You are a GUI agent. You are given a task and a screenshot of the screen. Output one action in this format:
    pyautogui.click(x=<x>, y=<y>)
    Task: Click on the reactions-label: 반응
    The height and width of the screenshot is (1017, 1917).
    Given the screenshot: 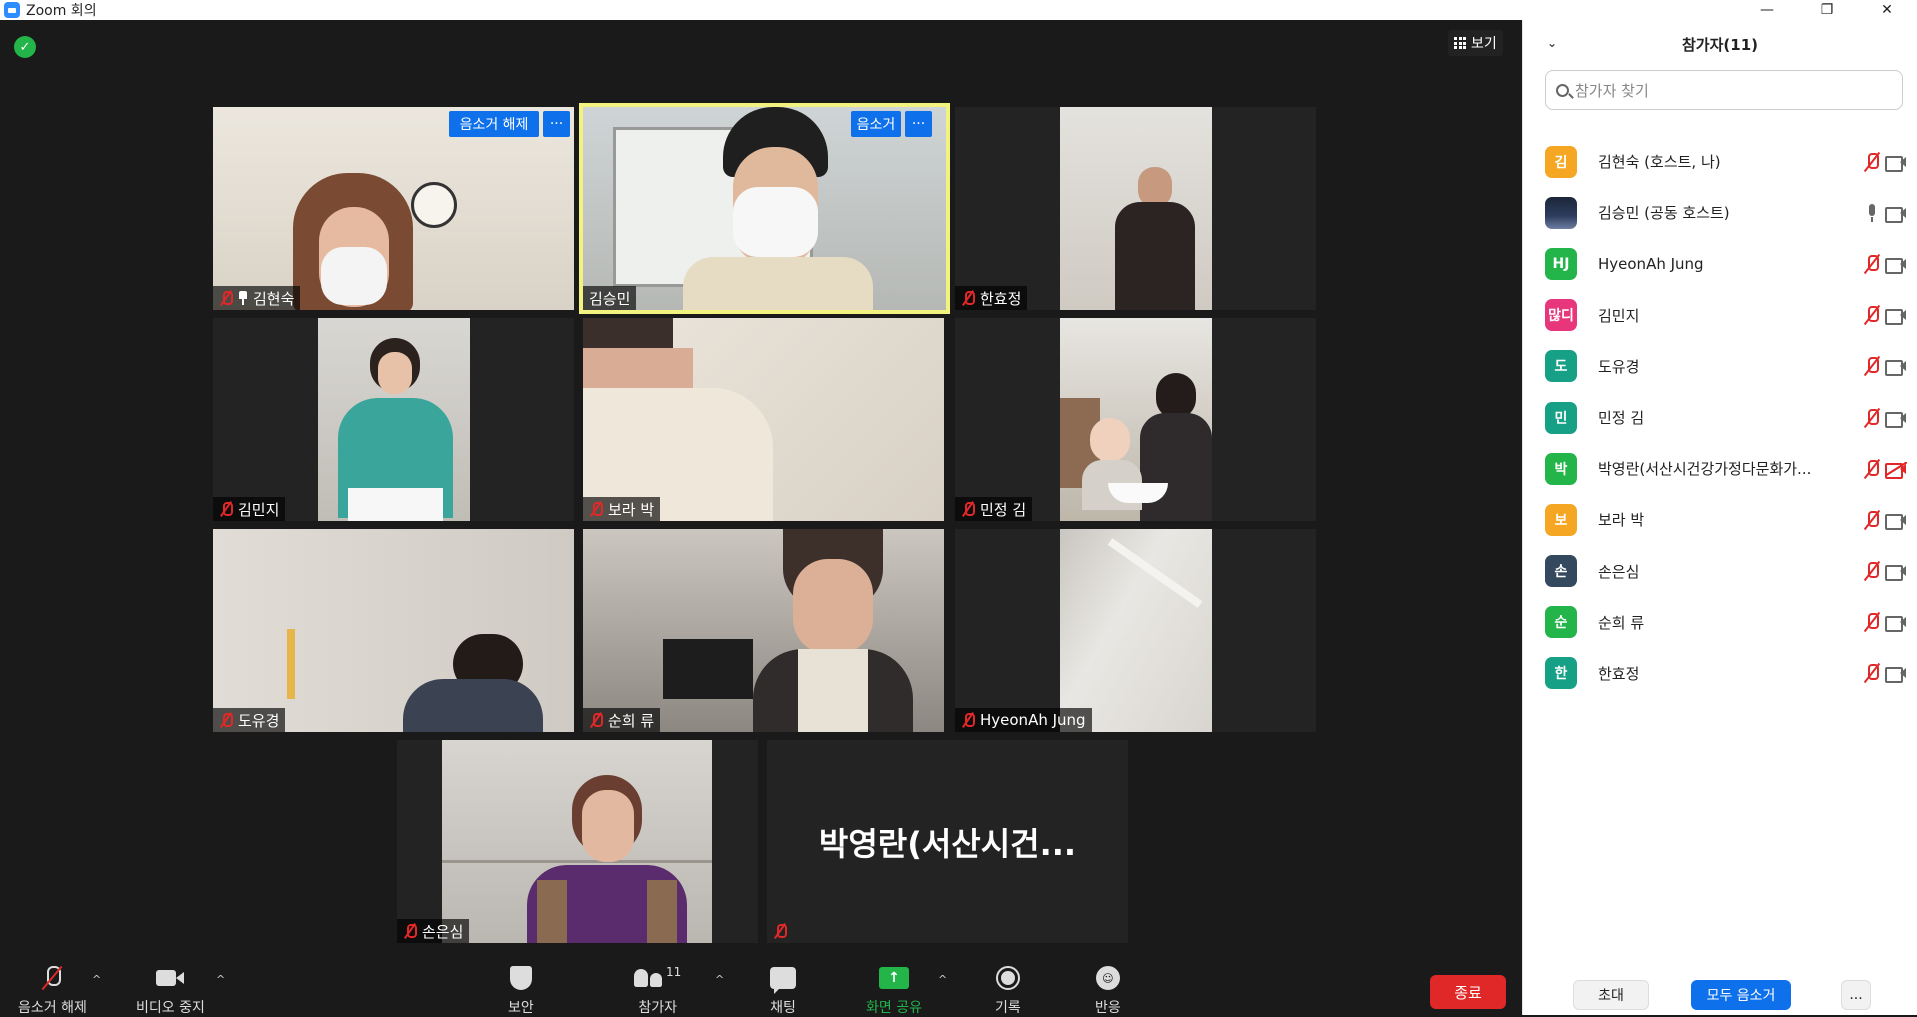 What is the action you would take?
    pyautogui.click(x=1108, y=1008)
    